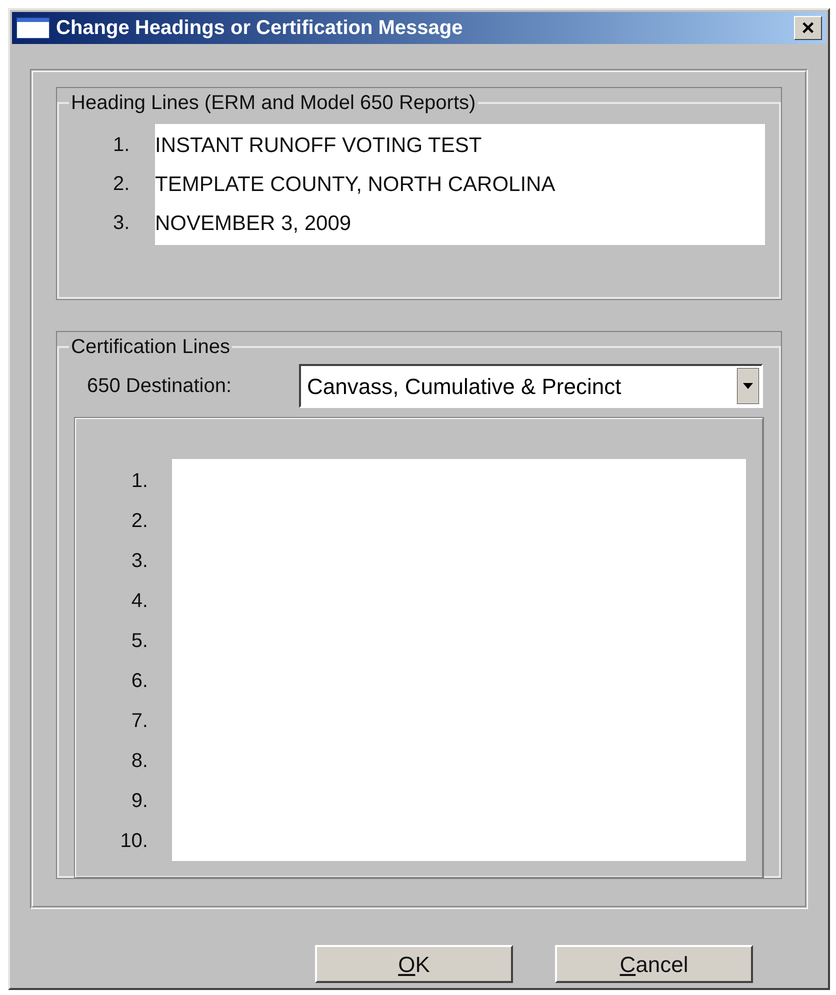 This screenshot has width=836, height=995. What do you see at coordinates (160, 386) in the screenshot?
I see `destination-label: 650 Destination:` at bounding box center [160, 386].